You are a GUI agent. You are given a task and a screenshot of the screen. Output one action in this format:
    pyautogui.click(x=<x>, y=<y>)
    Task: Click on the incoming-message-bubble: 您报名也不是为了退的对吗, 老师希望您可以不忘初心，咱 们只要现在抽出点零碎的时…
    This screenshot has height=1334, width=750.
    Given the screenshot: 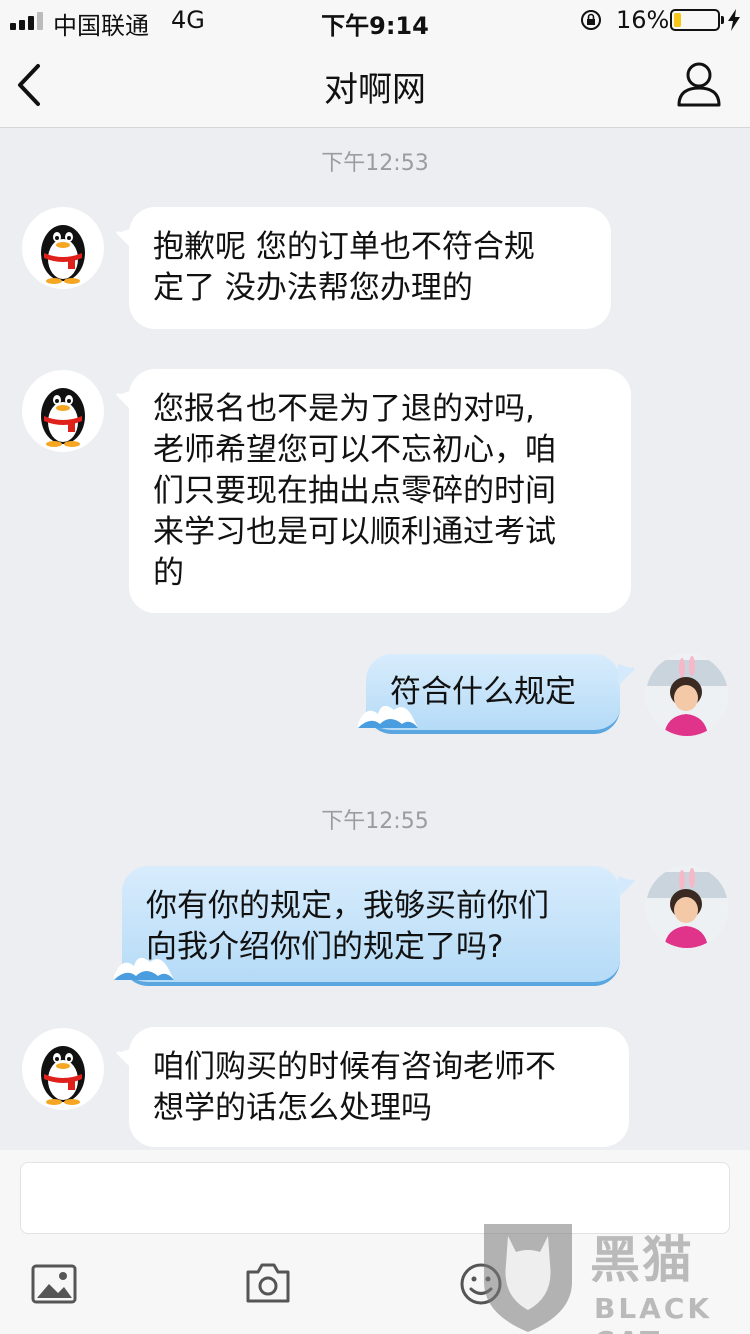 What is the action you would take?
    pyautogui.click(x=380, y=491)
    